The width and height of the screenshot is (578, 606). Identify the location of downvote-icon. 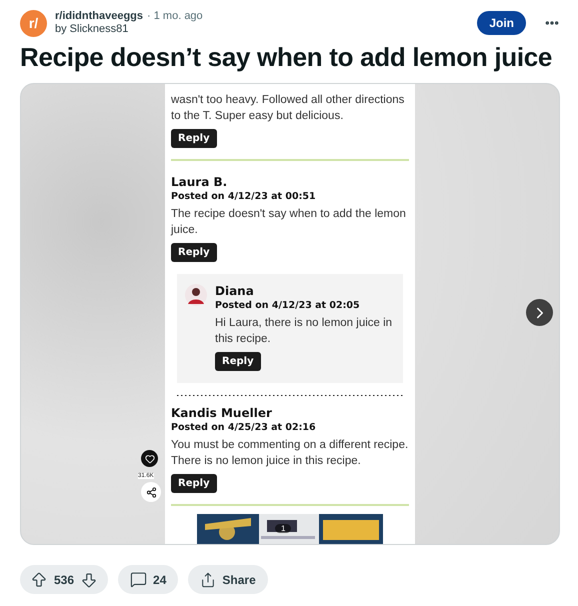
(89, 579).